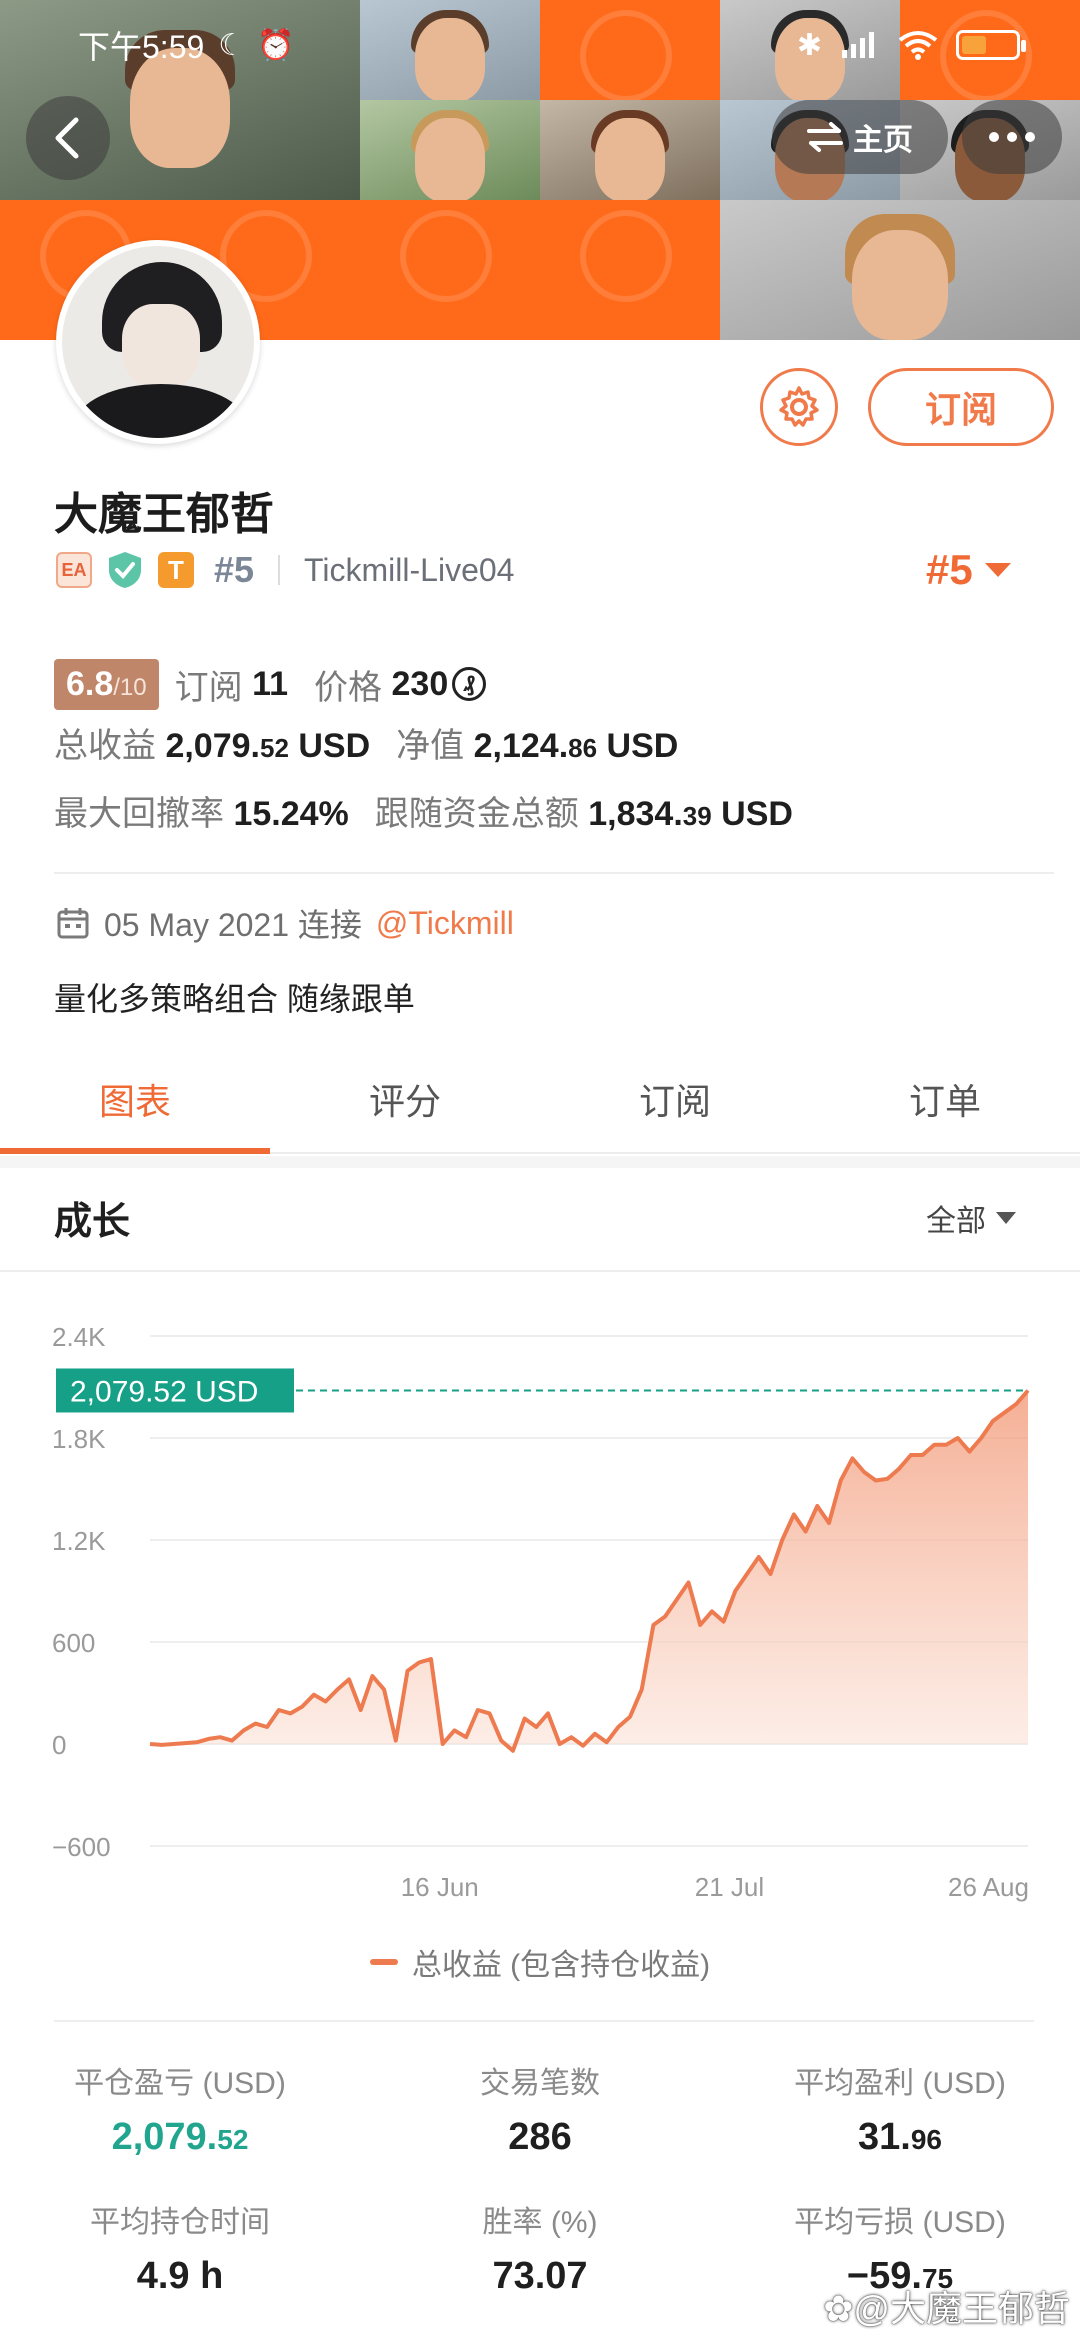 The image size is (1080, 2340). Describe the element at coordinates (81, 1847) in the screenshot. I see `y-tick-label: −600` at that location.